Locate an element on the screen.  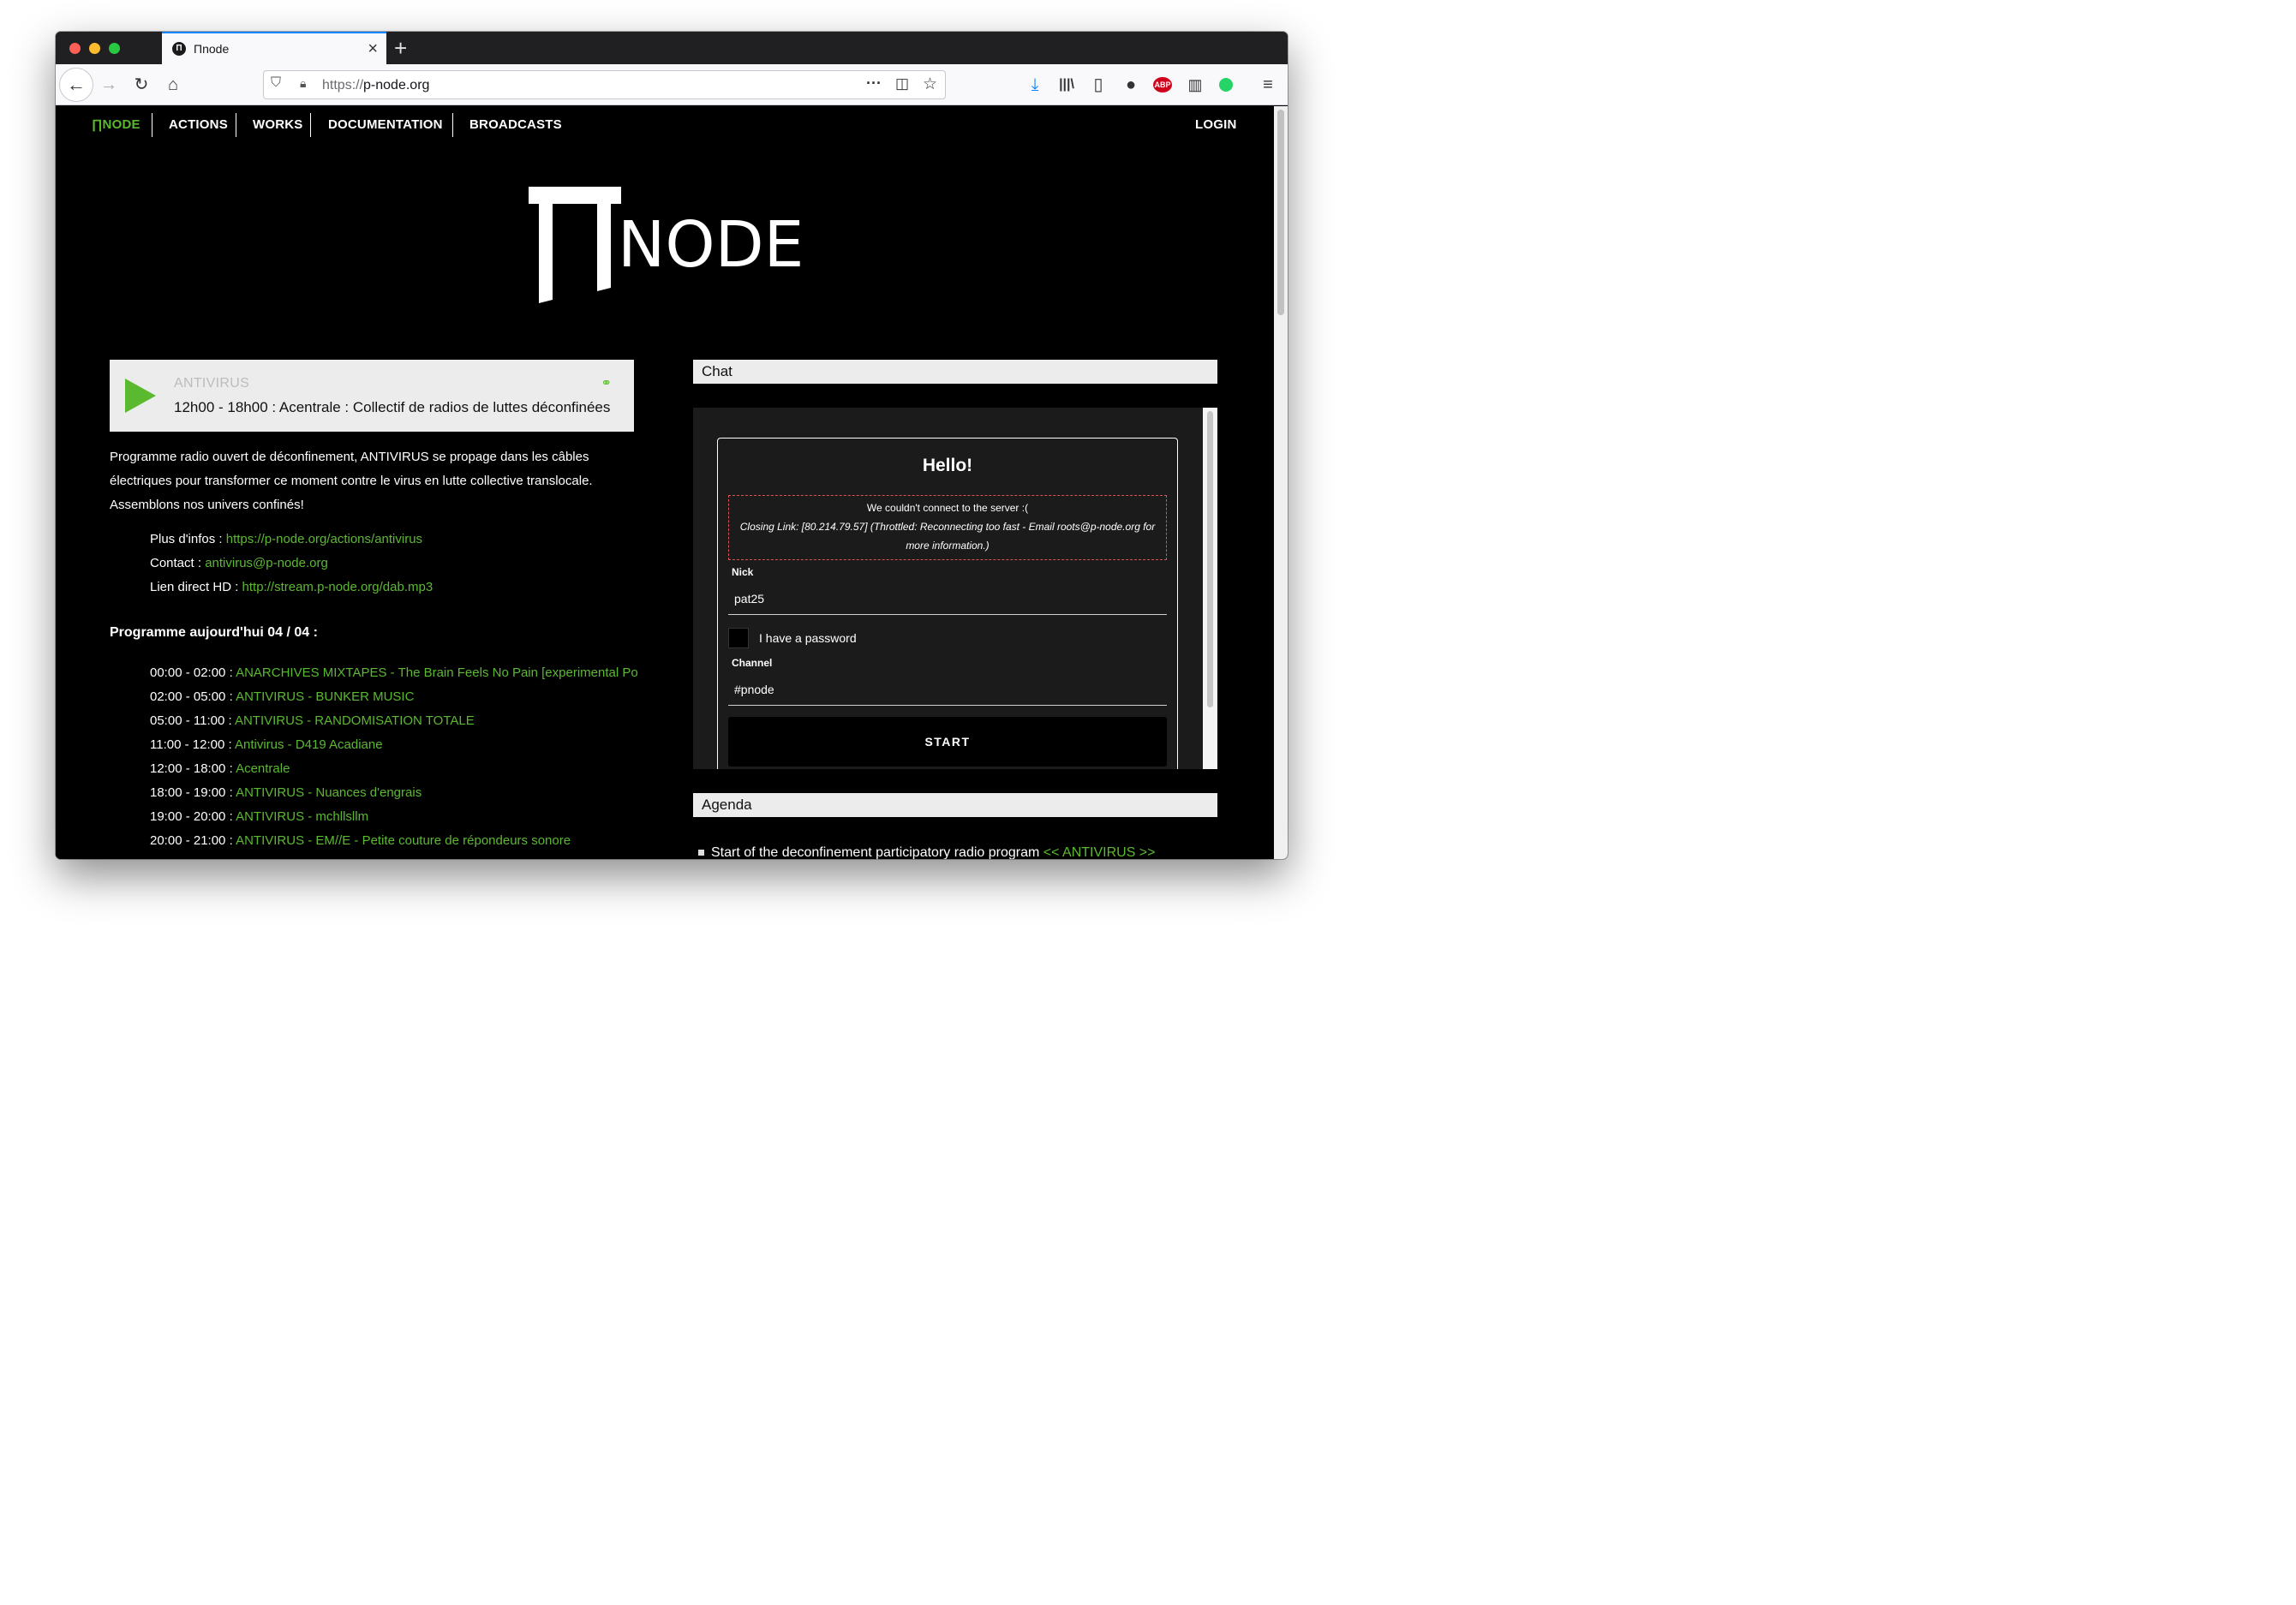
nav-documentation: DOCUMENTATION is located at coordinates (385, 124).